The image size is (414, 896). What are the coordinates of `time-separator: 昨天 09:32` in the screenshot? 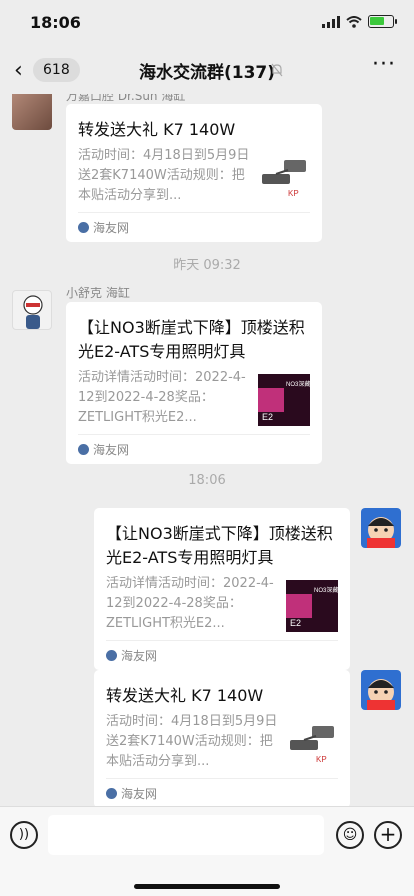 It's located at (207, 265).